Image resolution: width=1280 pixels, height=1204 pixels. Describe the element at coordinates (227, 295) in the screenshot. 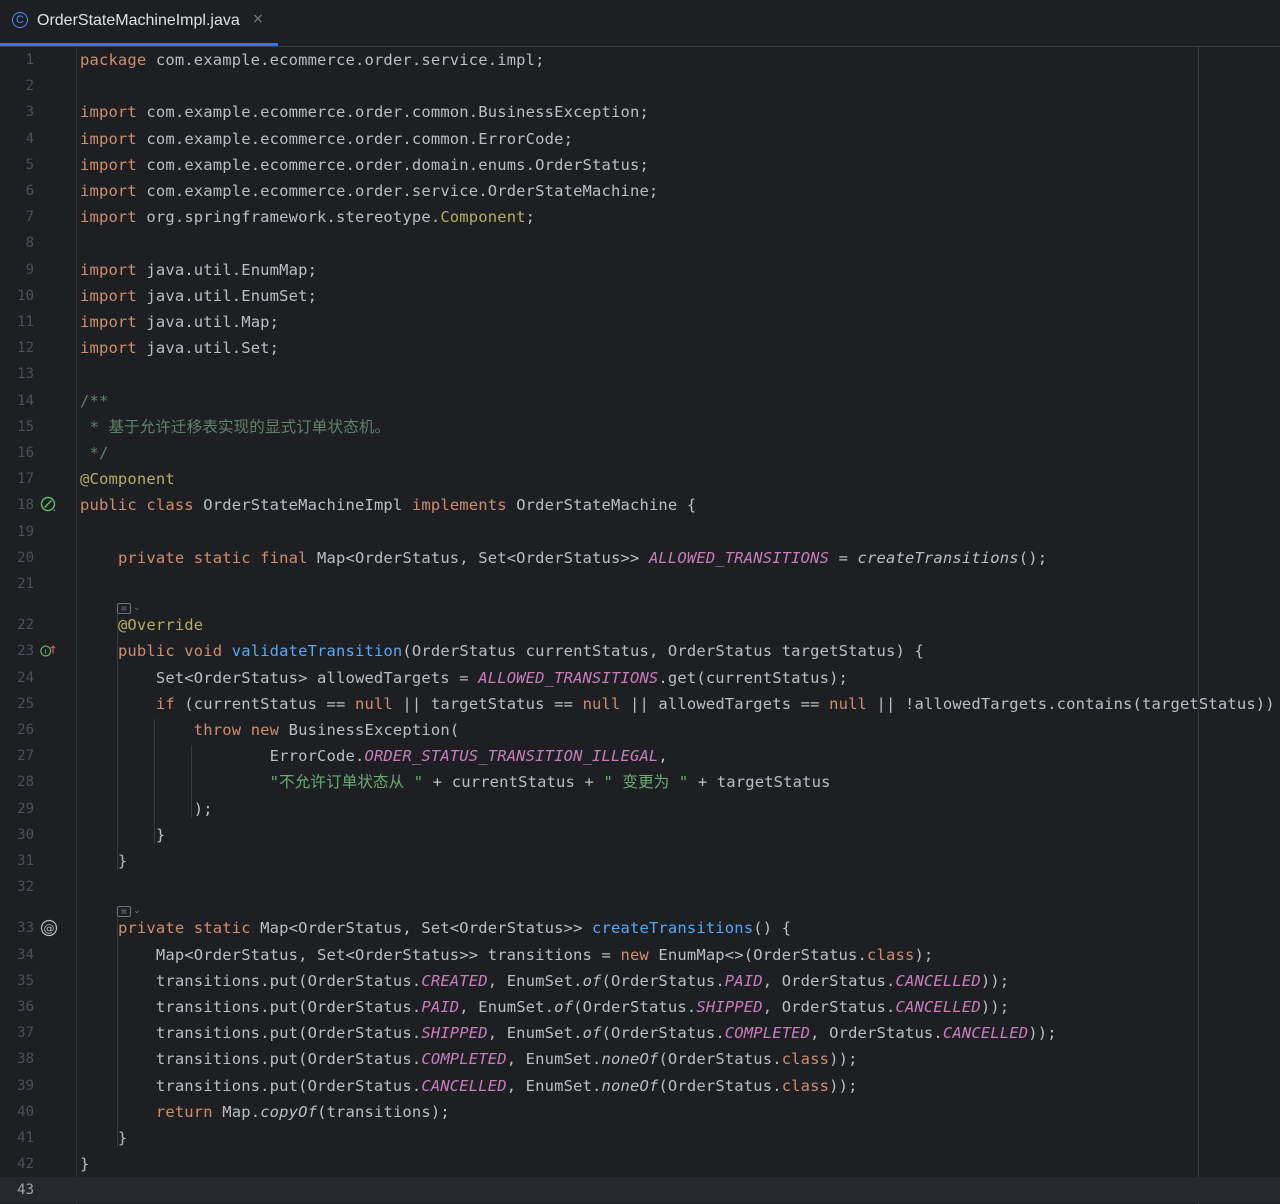

I see `code-token: java.util.EnumSet;` at that location.